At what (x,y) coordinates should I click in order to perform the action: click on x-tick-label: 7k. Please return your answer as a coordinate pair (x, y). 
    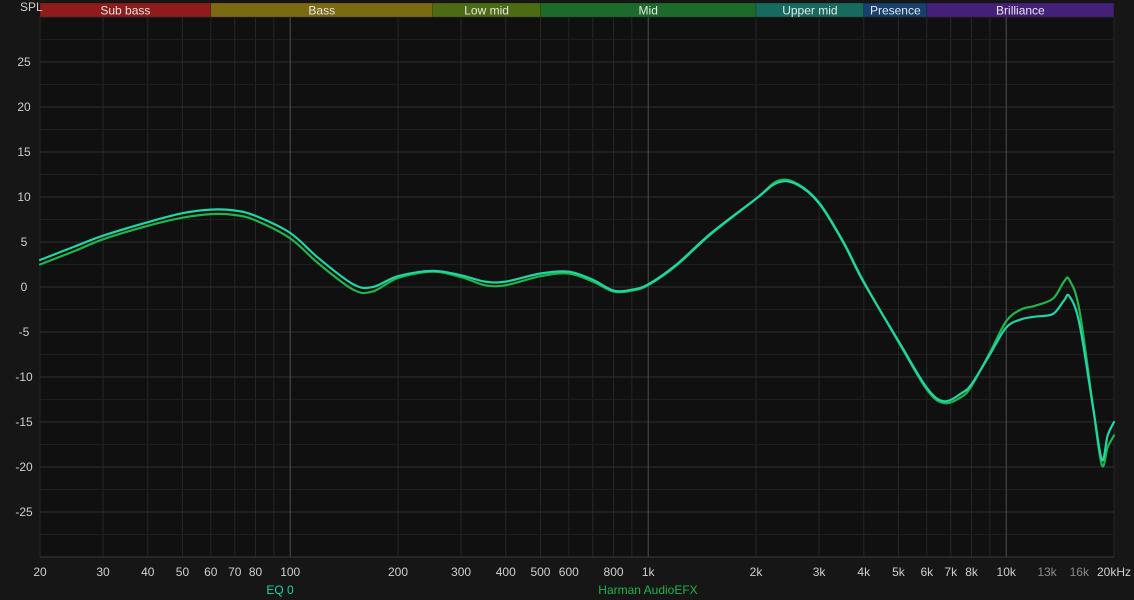
    Looking at the image, I should click on (951, 572).